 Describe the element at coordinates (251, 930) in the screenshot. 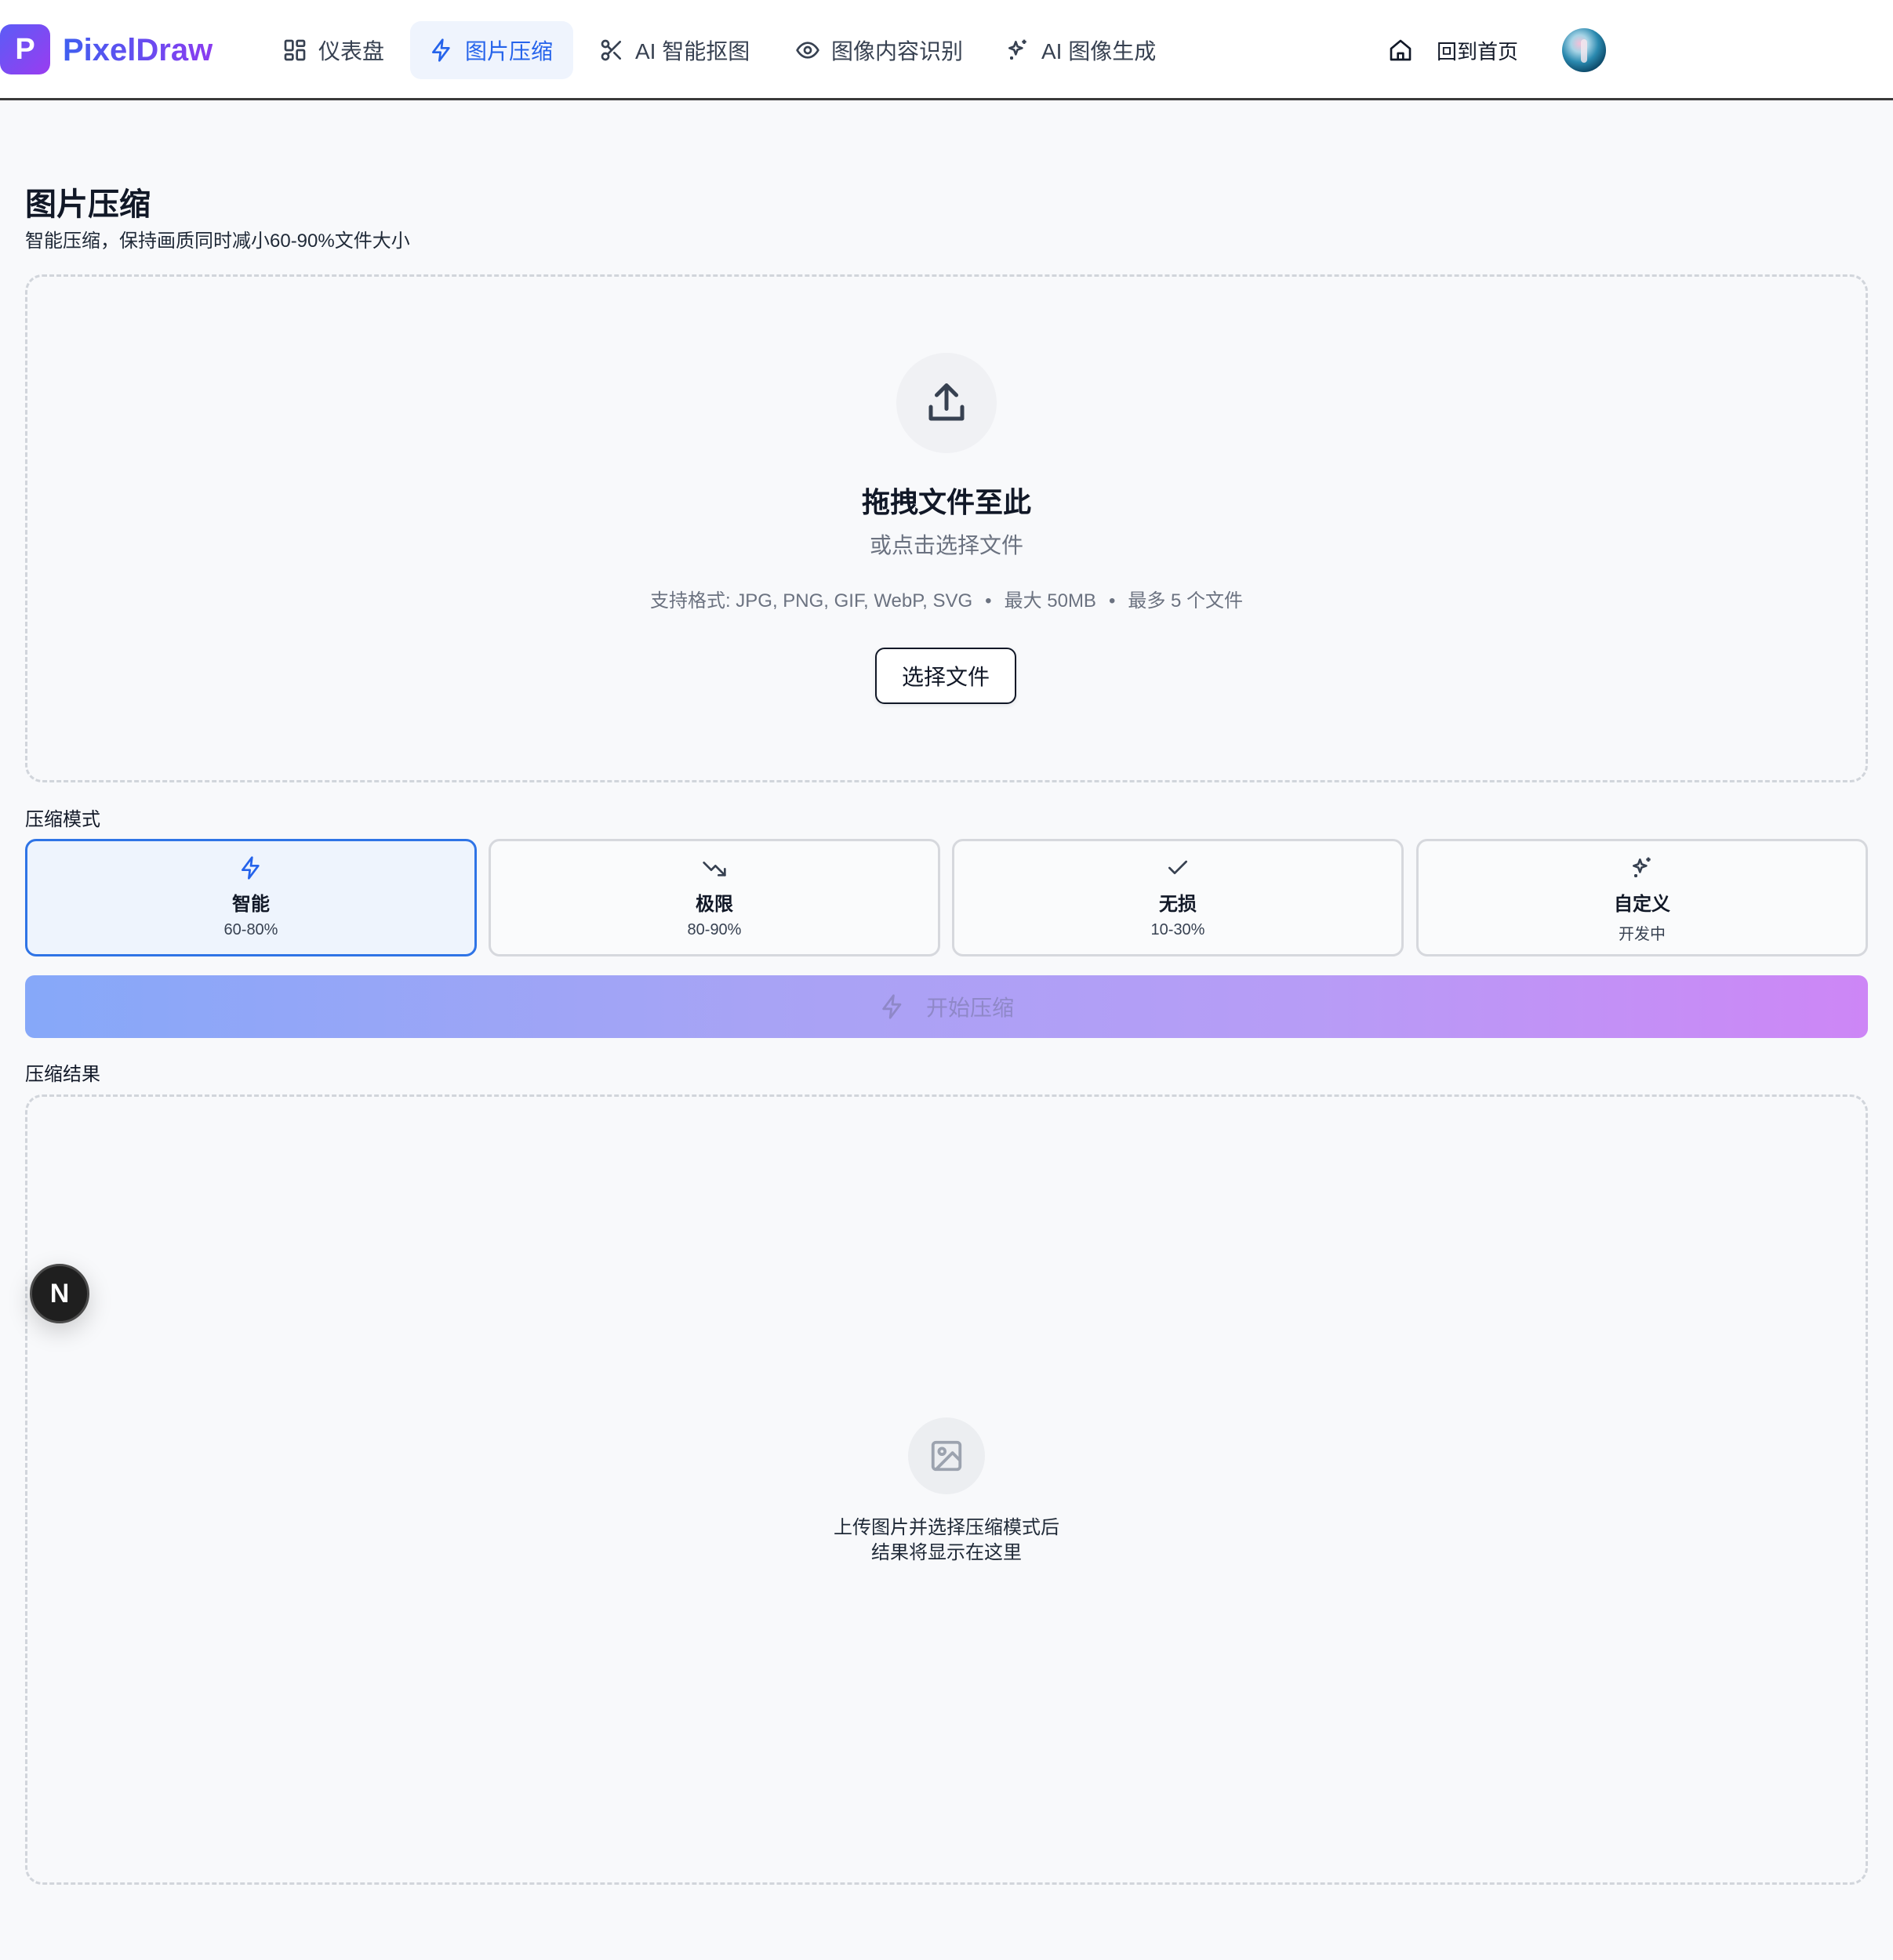

I see `mode-range: 60-80%` at that location.